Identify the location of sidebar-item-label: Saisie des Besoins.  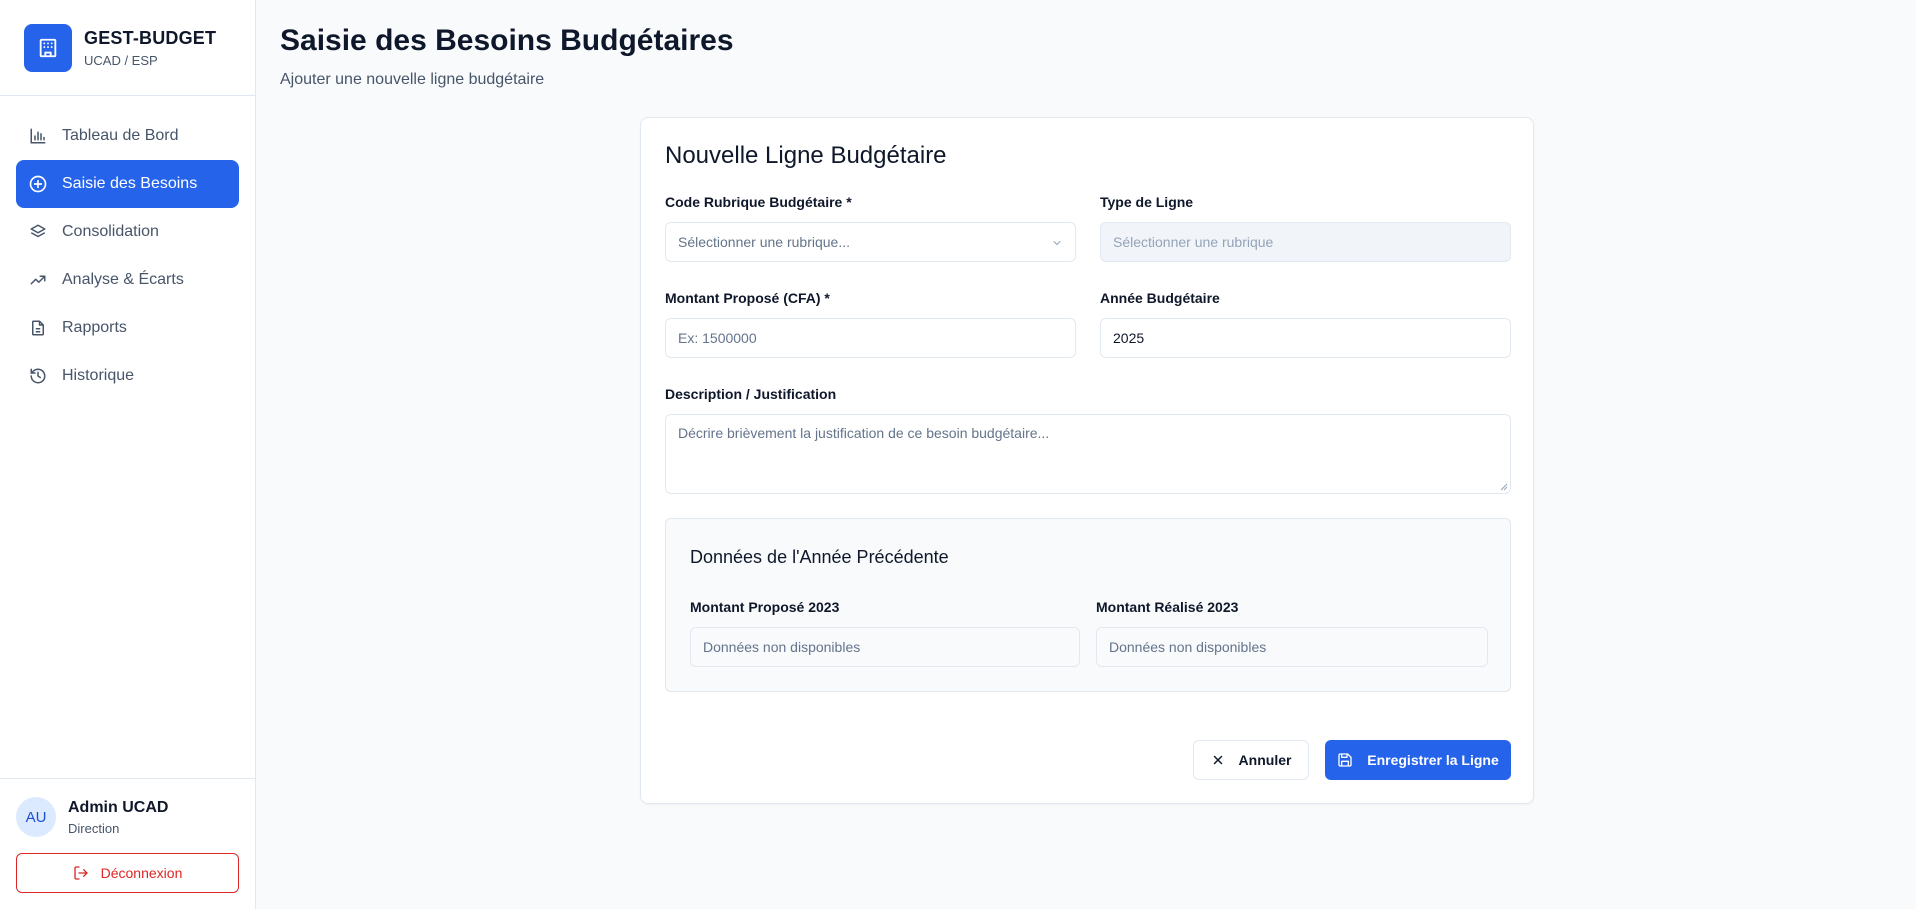
(130, 183).